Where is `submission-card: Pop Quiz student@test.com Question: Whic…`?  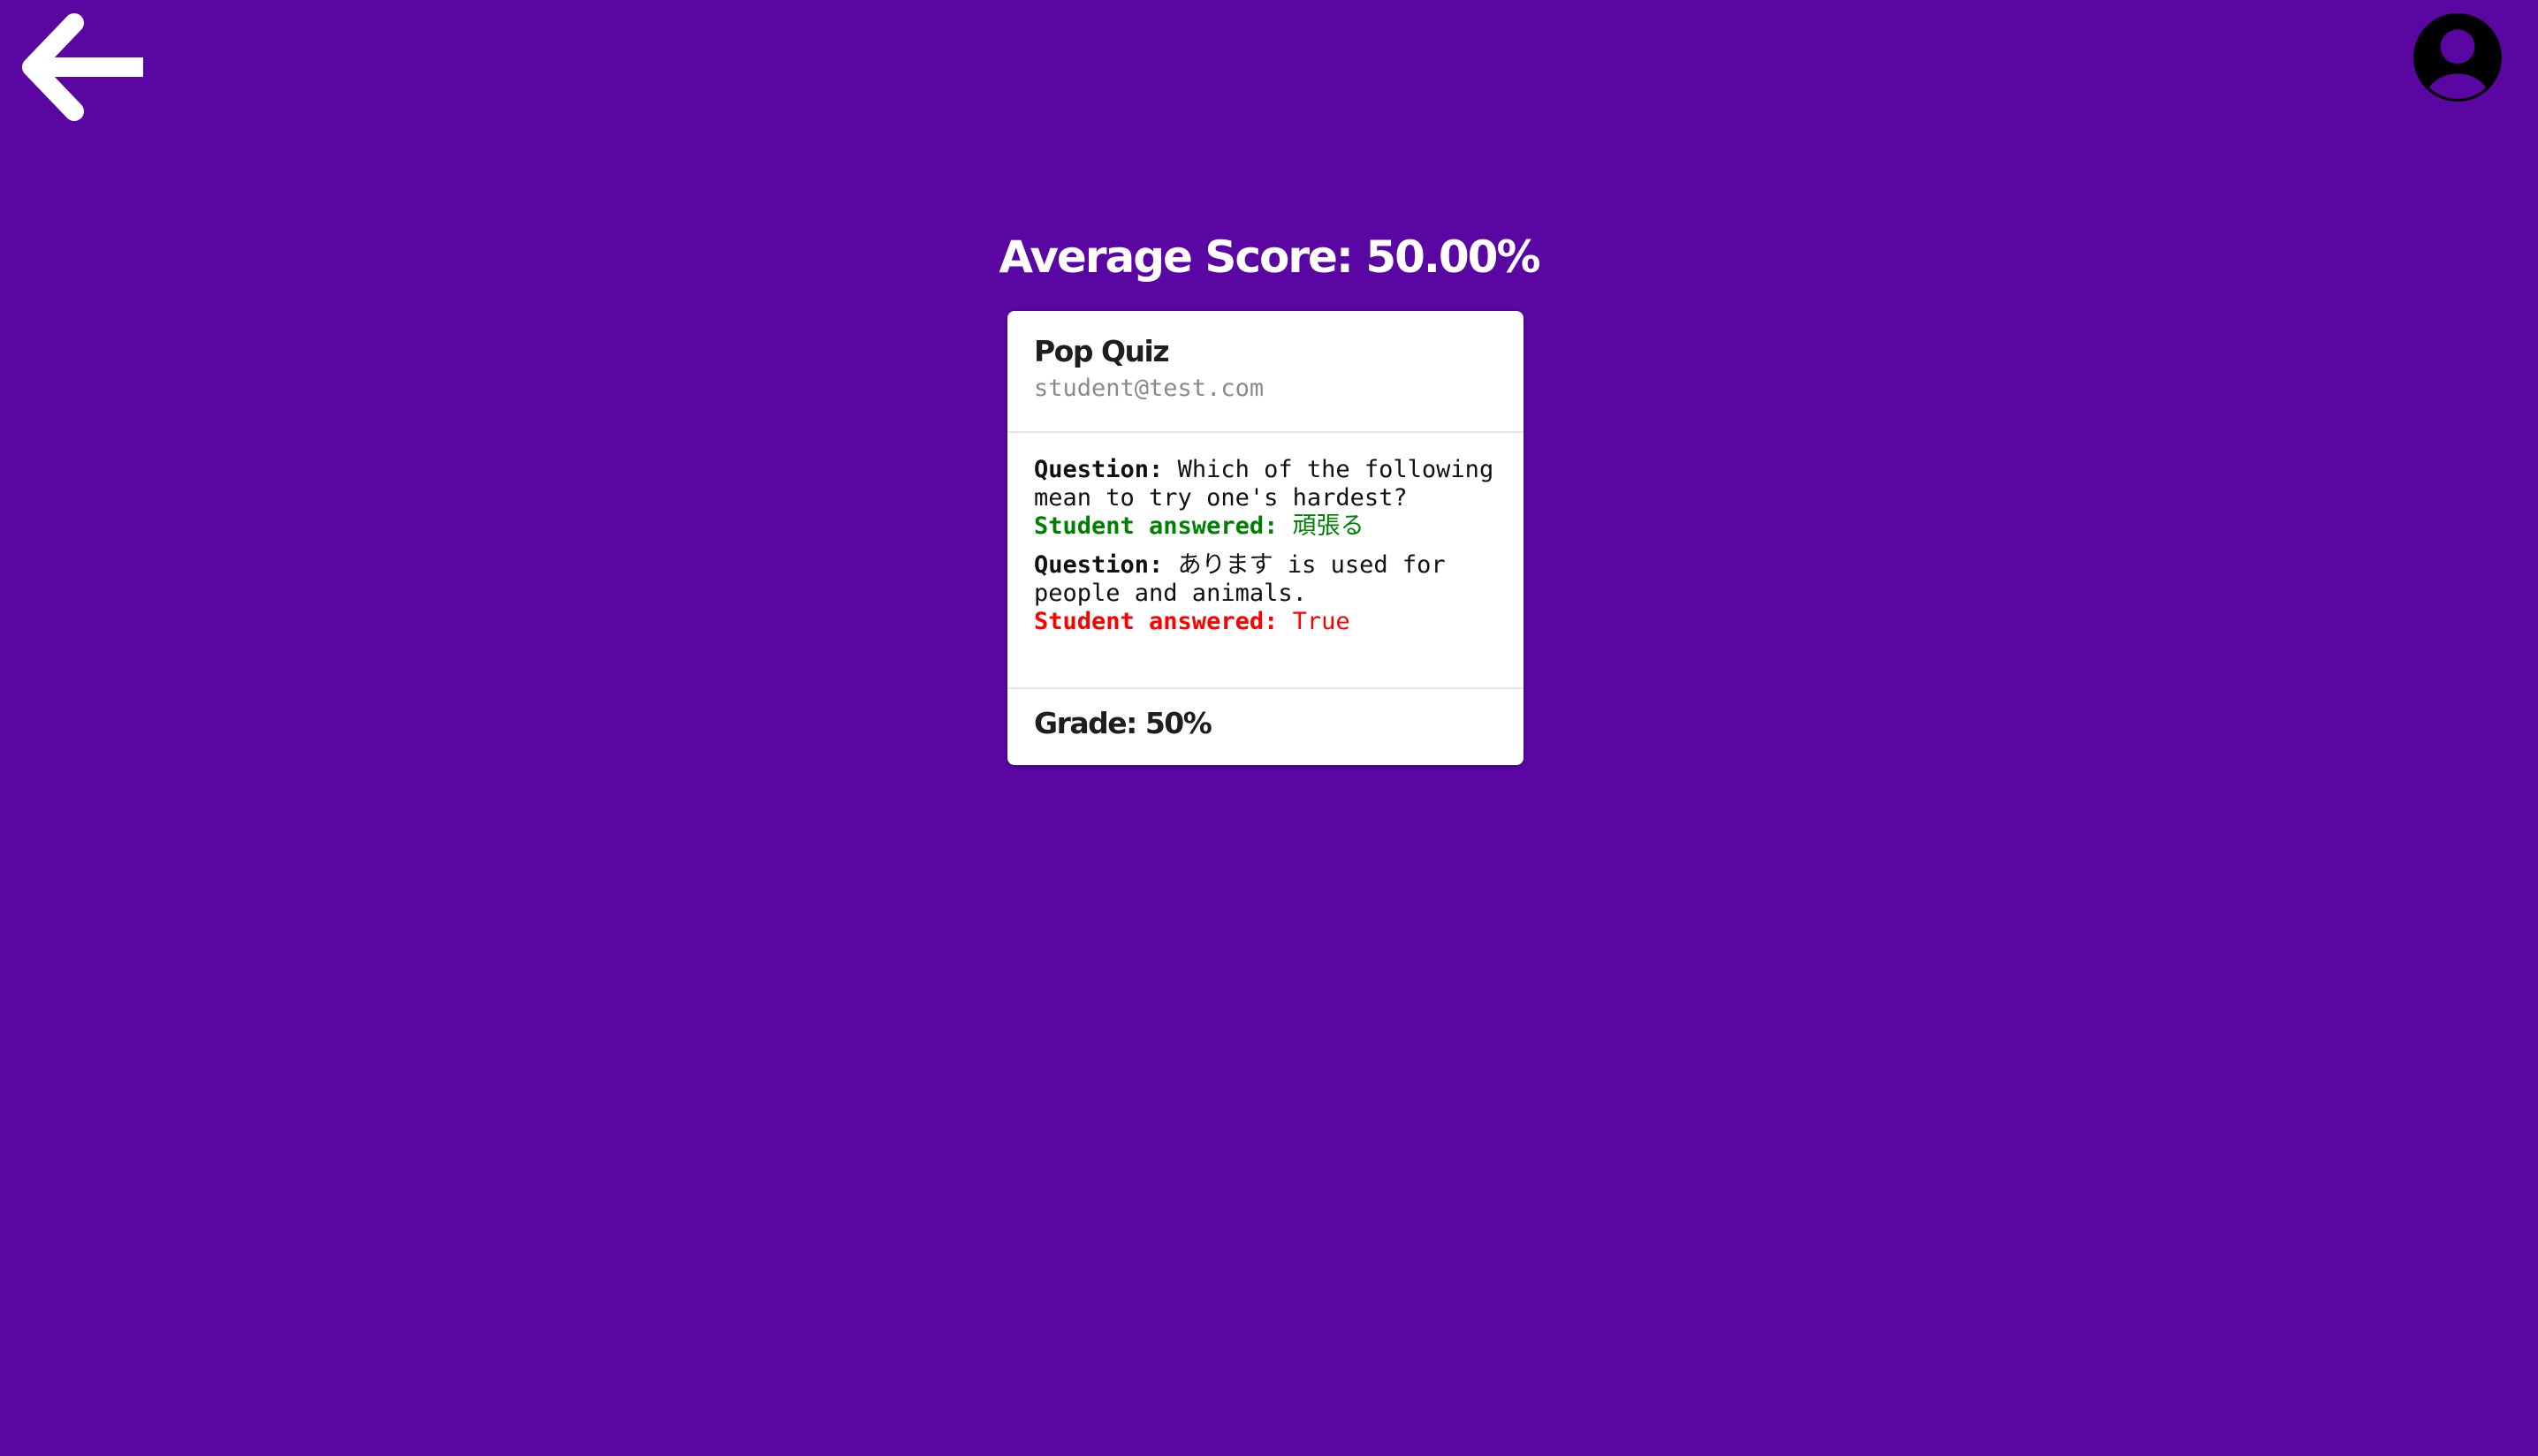
submission-card: Pop Quiz student@test.com Question: Whic… is located at coordinates (1266, 538).